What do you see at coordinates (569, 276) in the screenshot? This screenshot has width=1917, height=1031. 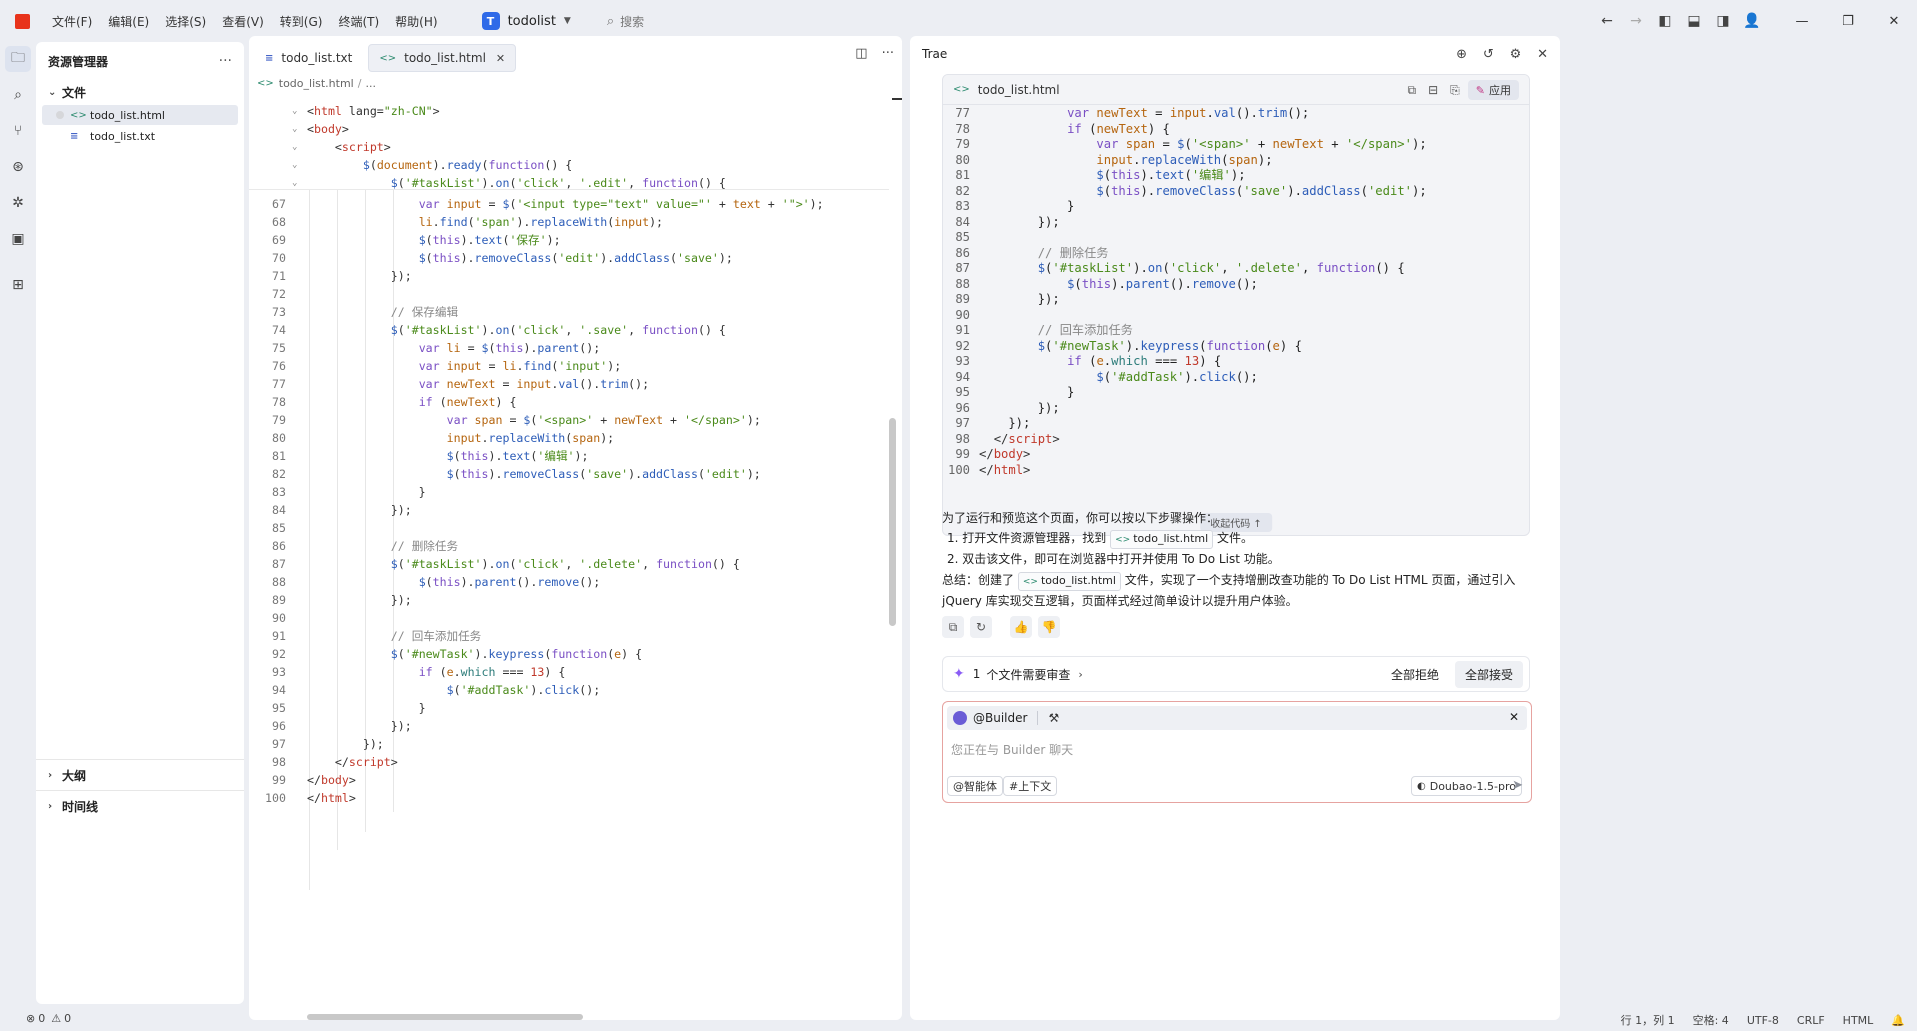 I see `code-line: 71 });` at bounding box center [569, 276].